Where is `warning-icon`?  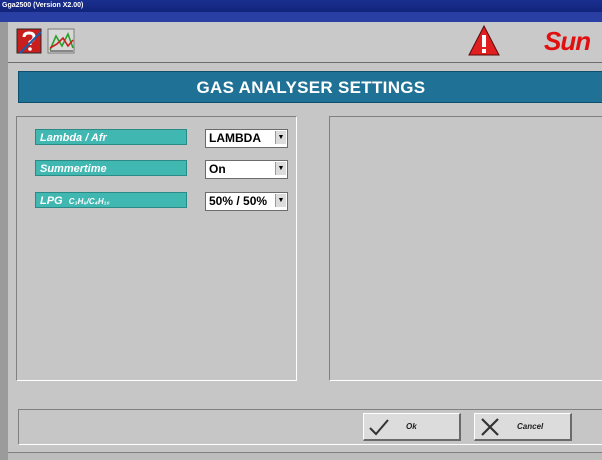
warning-icon is located at coordinates (484, 40).